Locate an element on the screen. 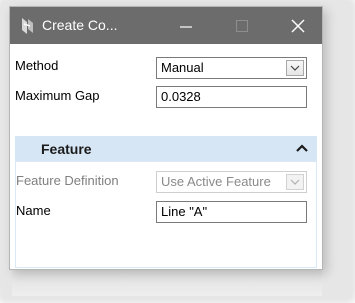 The image size is (355, 303). feature-section-header: Feature is located at coordinates (166, 148).